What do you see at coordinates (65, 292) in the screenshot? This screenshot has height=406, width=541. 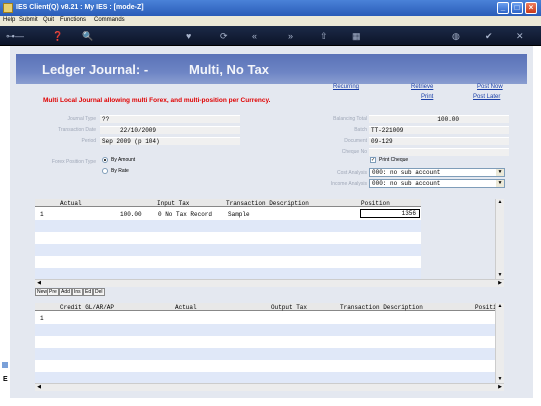 I see `add-row-button: Add` at bounding box center [65, 292].